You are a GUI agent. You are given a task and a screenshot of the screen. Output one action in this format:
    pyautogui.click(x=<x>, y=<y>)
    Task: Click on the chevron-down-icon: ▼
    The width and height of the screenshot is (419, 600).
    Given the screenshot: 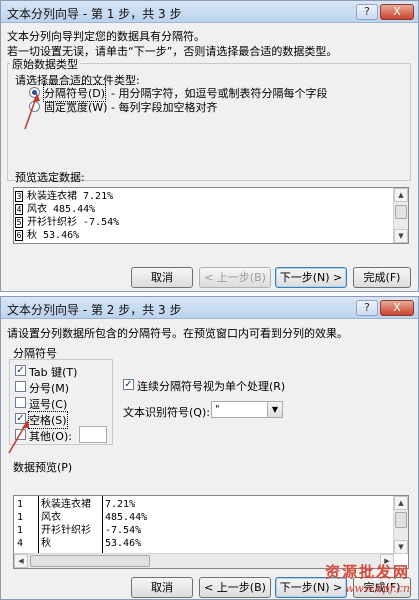 What is the action you would take?
    pyautogui.click(x=274, y=409)
    